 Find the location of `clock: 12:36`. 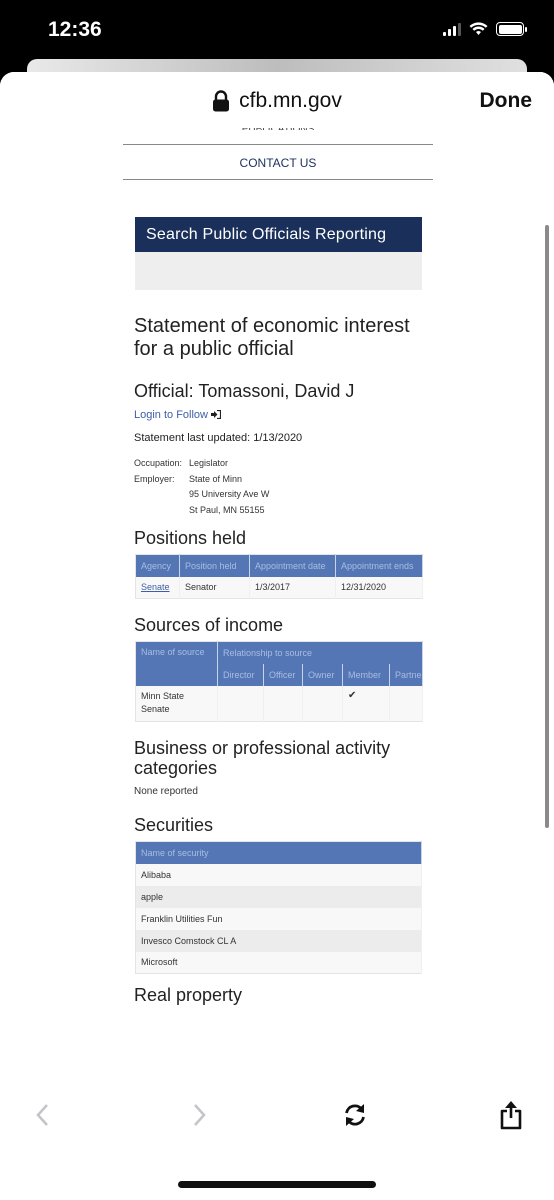

clock: 12:36 is located at coordinates (75, 29).